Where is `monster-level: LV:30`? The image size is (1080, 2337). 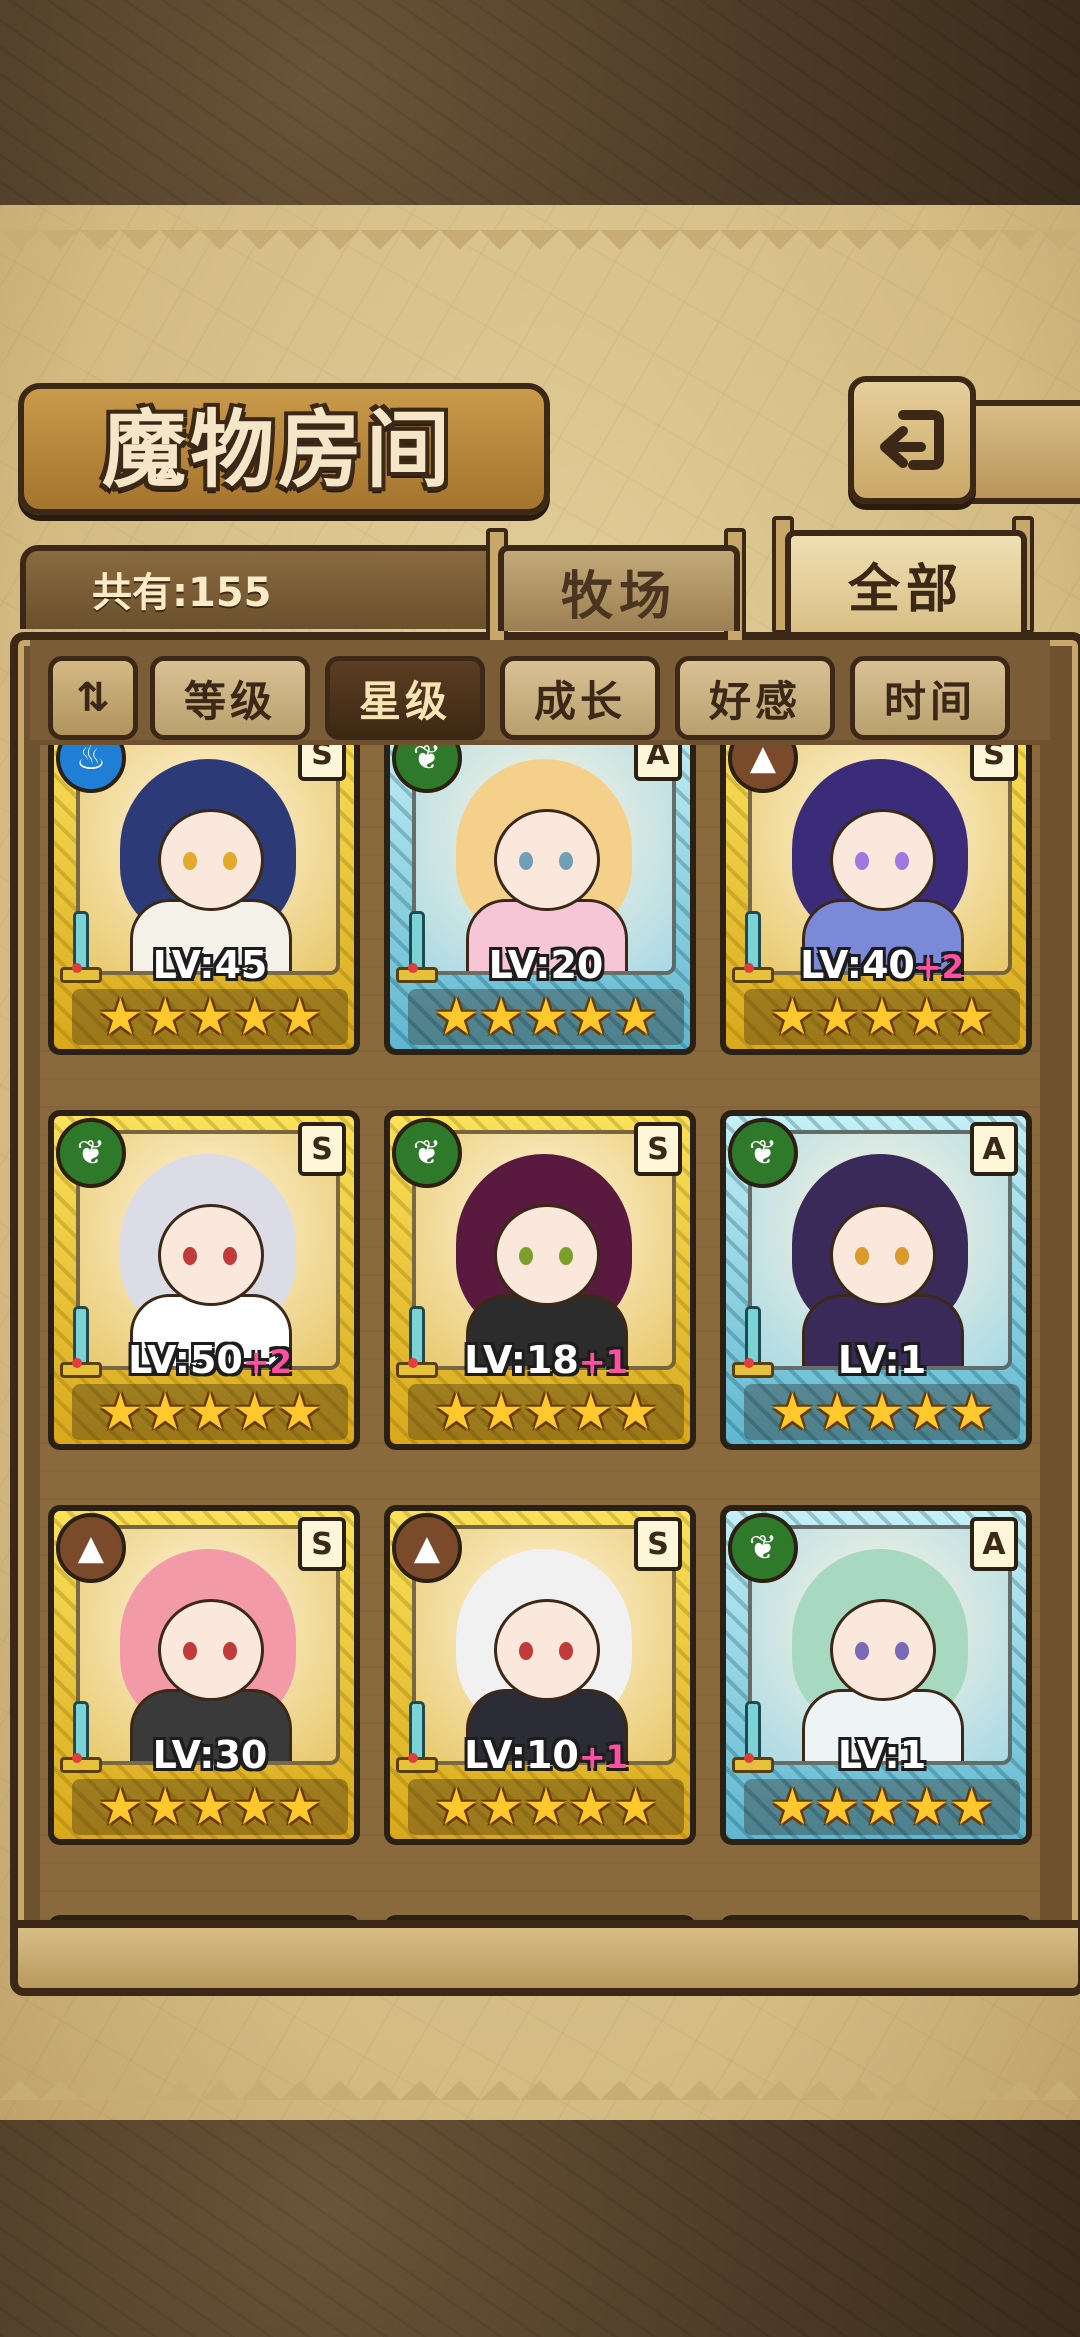
monster-level: LV:30 is located at coordinates (204, 1755).